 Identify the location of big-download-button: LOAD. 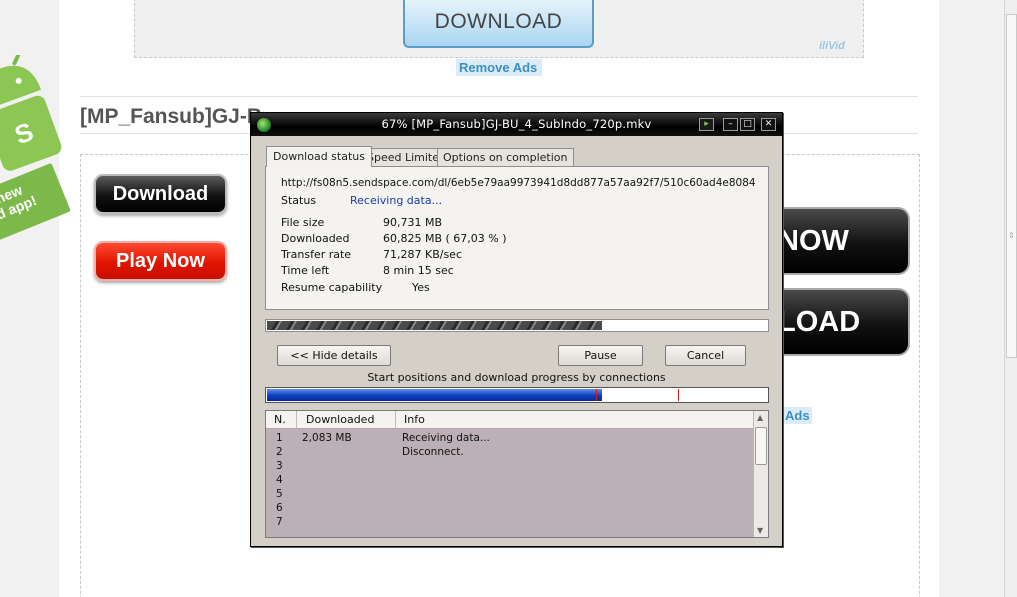
(844, 322).